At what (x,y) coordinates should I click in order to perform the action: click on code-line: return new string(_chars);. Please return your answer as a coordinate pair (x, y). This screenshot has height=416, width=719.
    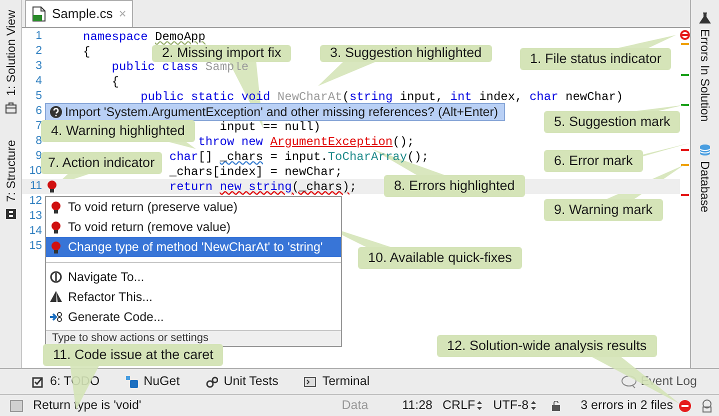
    Looking at the image, I should click on (263, 186).